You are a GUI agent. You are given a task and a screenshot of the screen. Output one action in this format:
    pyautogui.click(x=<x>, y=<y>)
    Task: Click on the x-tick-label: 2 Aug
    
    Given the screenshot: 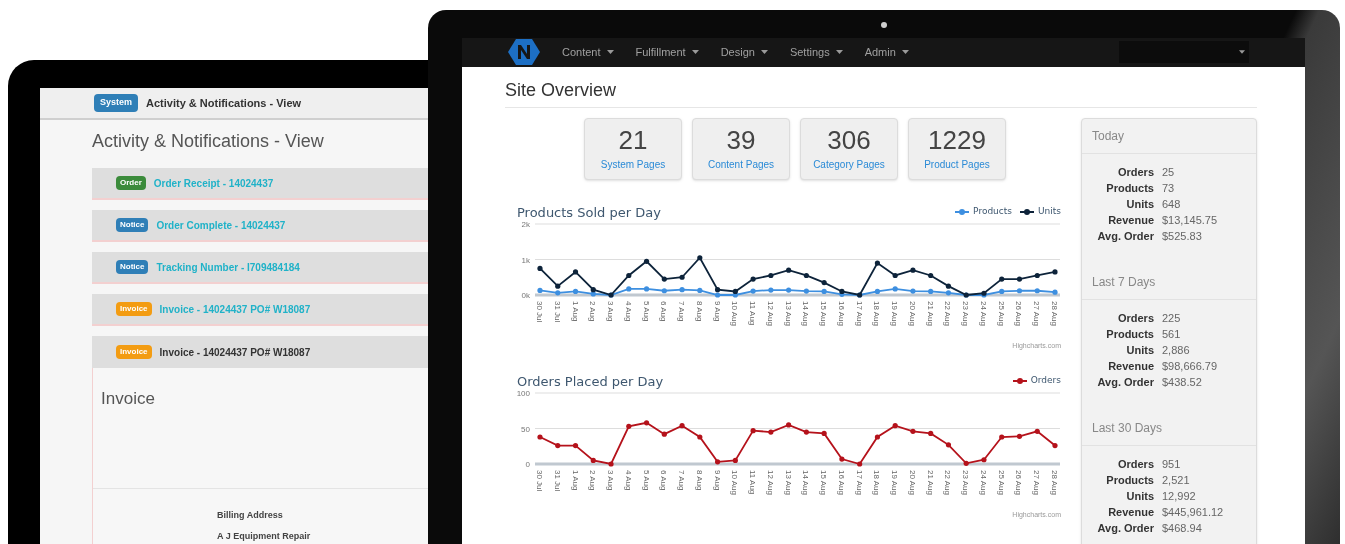 What is the action you would take?
    pyautogui.click(x=593, y=311)
    